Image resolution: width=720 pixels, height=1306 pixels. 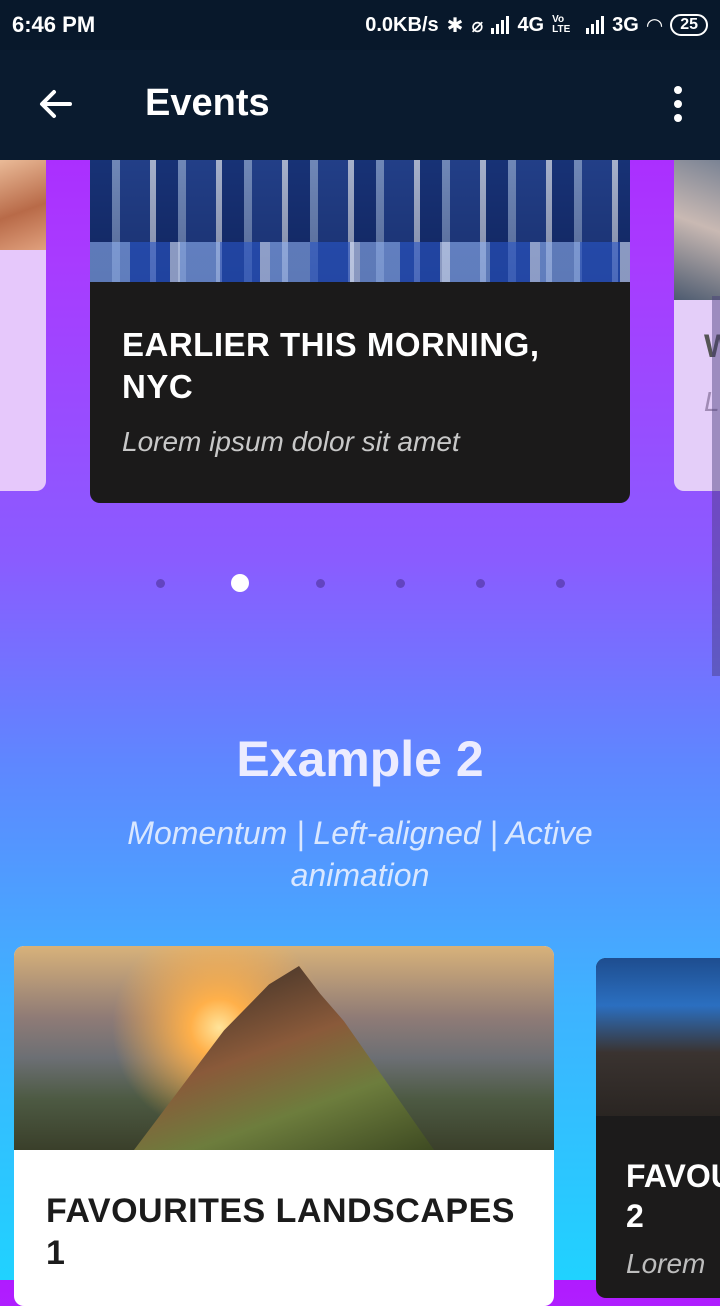 I want to click on carousel-card-left: C, so click(x=23, y=325).